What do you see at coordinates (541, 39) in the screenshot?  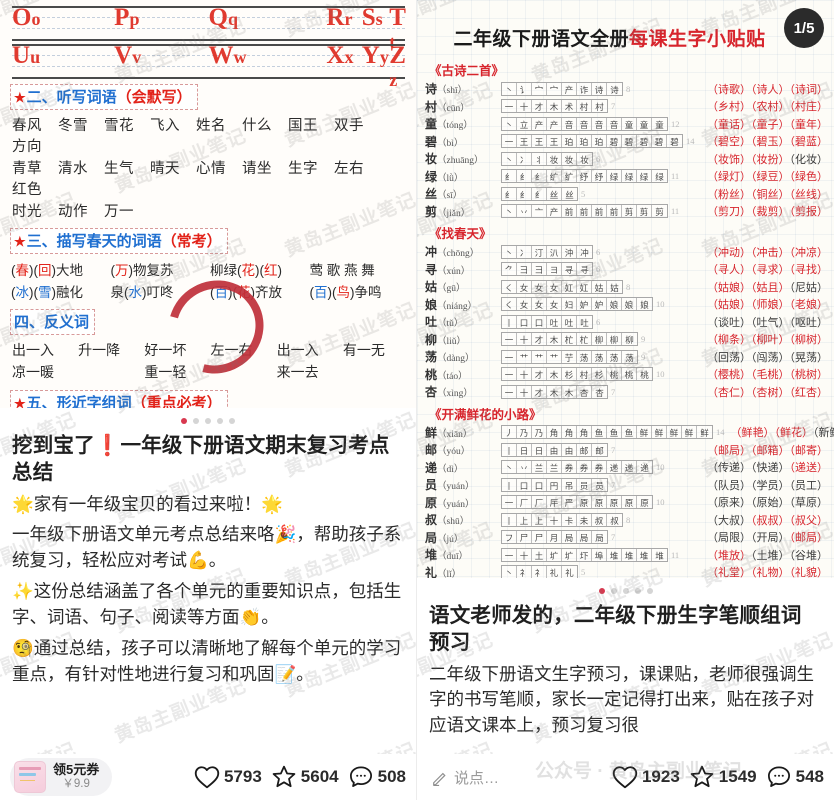 I see `right-note-title-black: 二年级下册语文全册` at bounding box center [541, 39].